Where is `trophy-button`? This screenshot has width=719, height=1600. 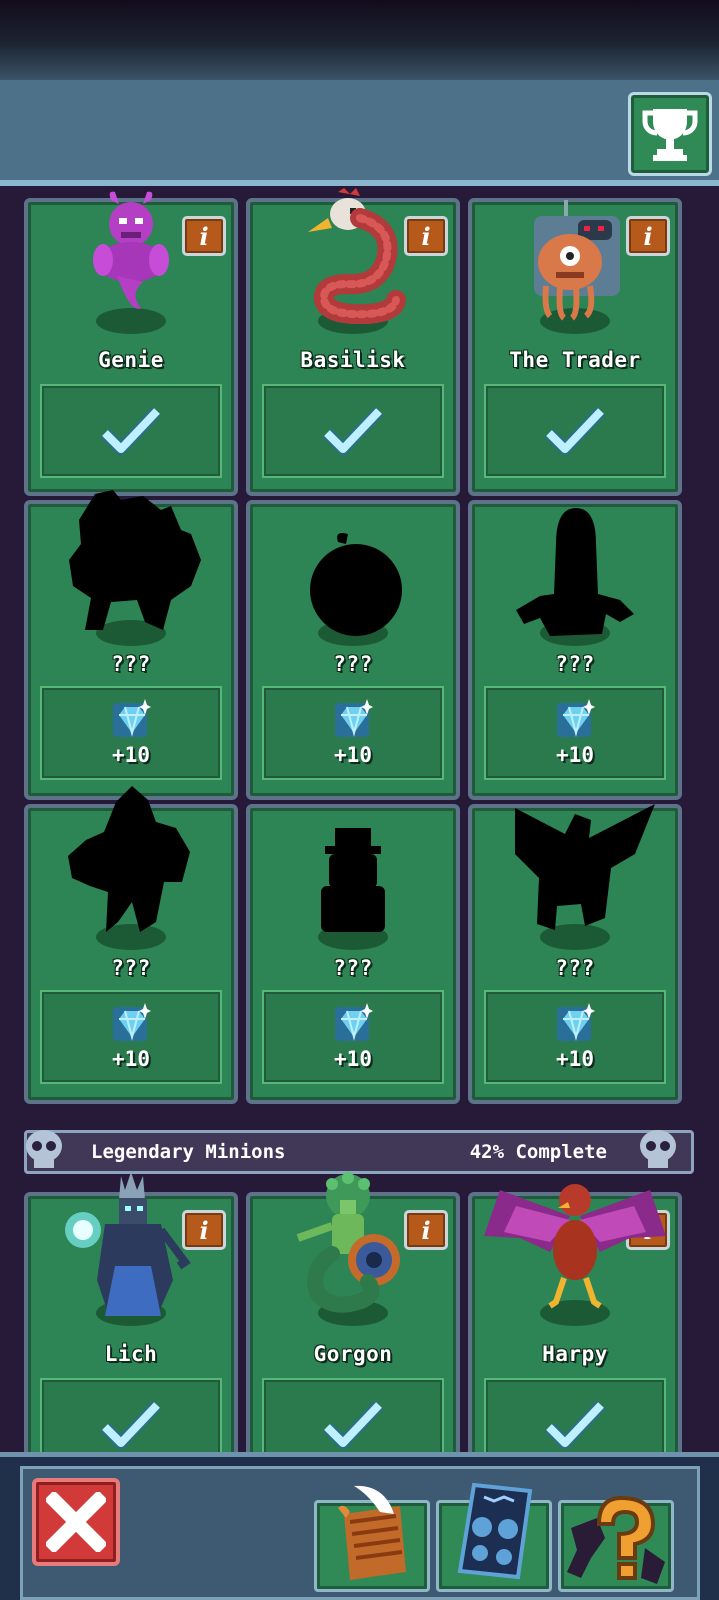
trophy-button is located at coordinates (670, 134).